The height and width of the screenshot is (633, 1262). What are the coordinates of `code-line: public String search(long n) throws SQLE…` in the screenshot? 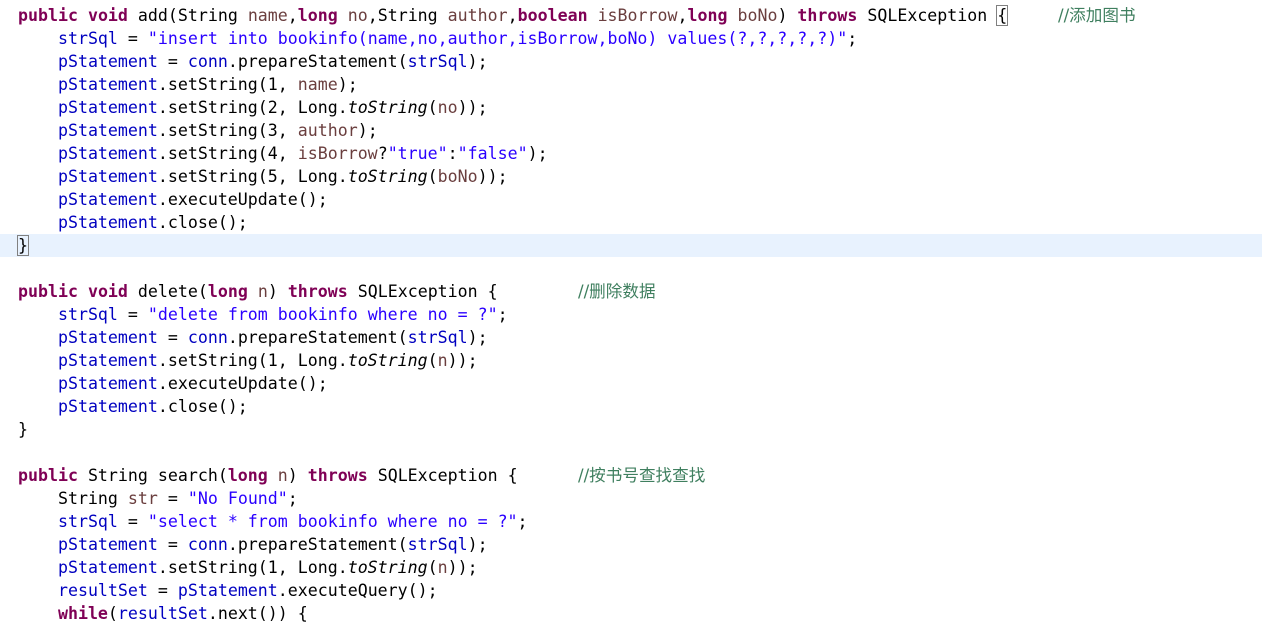 It's located at (631, 475).